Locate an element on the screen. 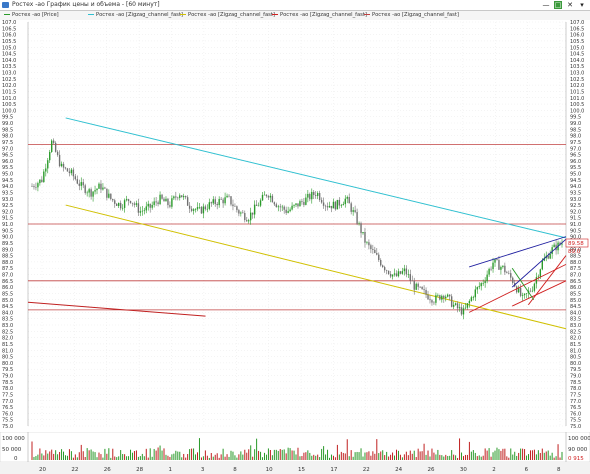  price-tick-label: 106.5 is located at coordinates (9, 29).